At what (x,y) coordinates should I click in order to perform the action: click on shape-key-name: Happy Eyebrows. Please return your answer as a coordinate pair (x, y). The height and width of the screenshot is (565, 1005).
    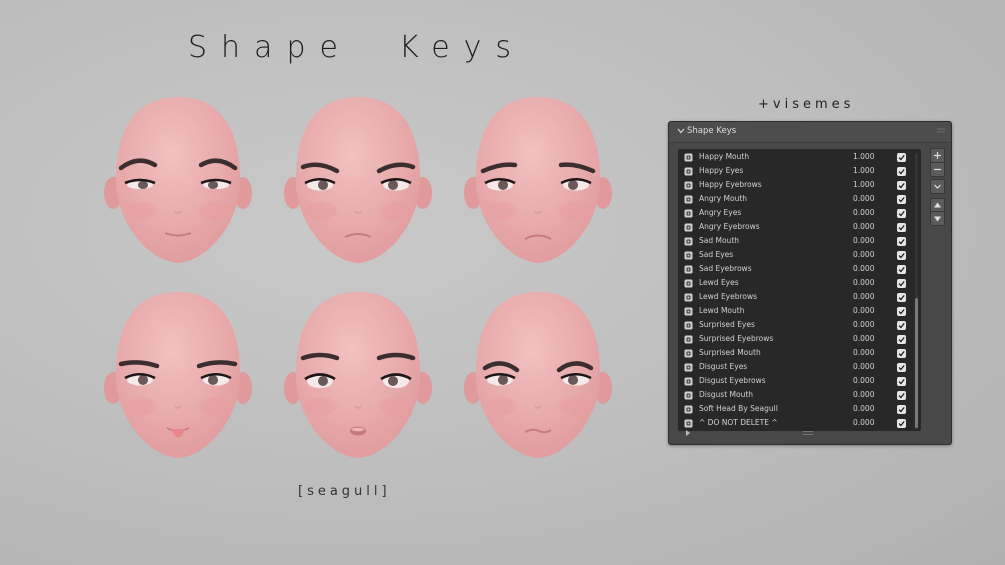
    Looking at the image, I should click on (730, 184).